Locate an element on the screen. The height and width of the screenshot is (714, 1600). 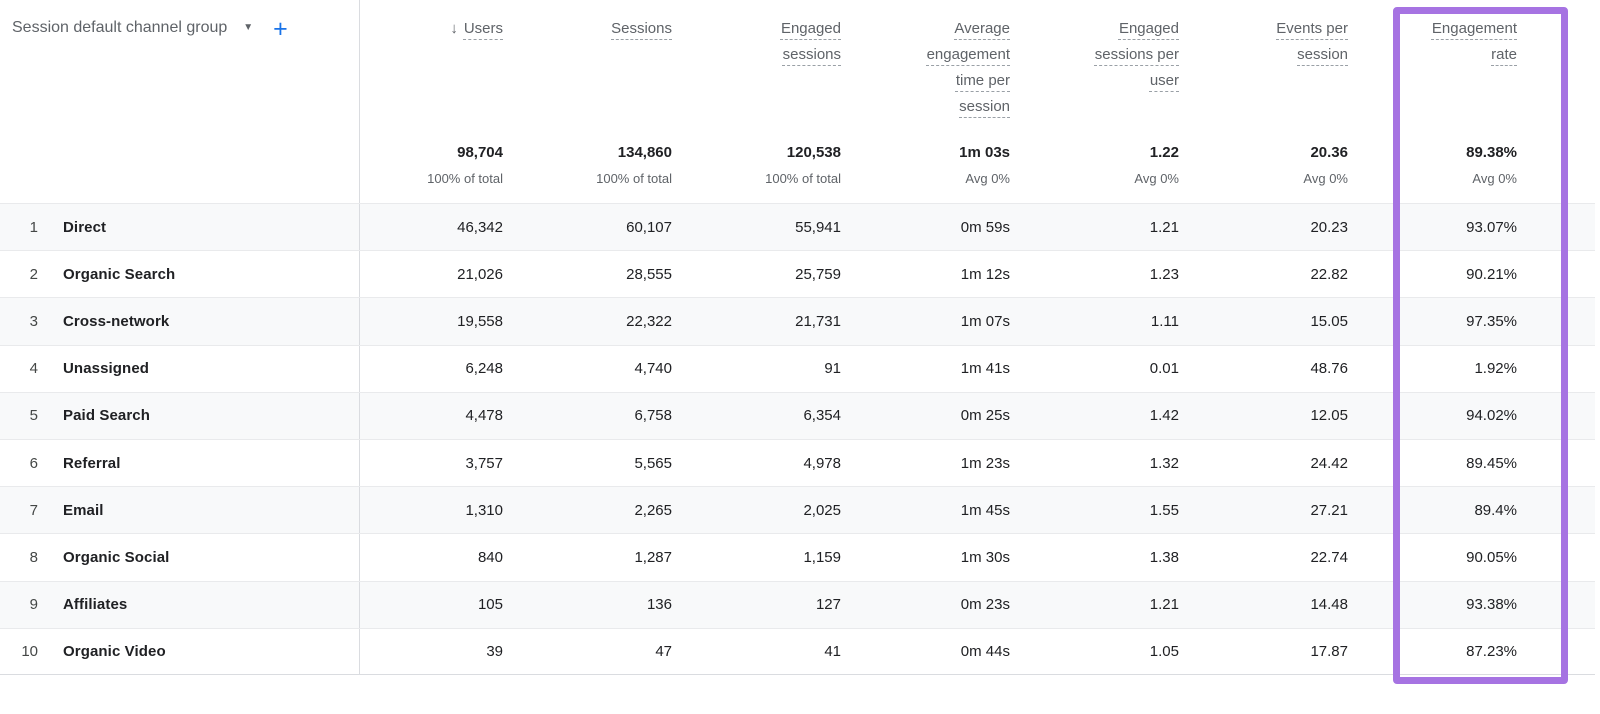
totals-cell-sessions: 134,860 100% of total is located at coordinates (613, 166).